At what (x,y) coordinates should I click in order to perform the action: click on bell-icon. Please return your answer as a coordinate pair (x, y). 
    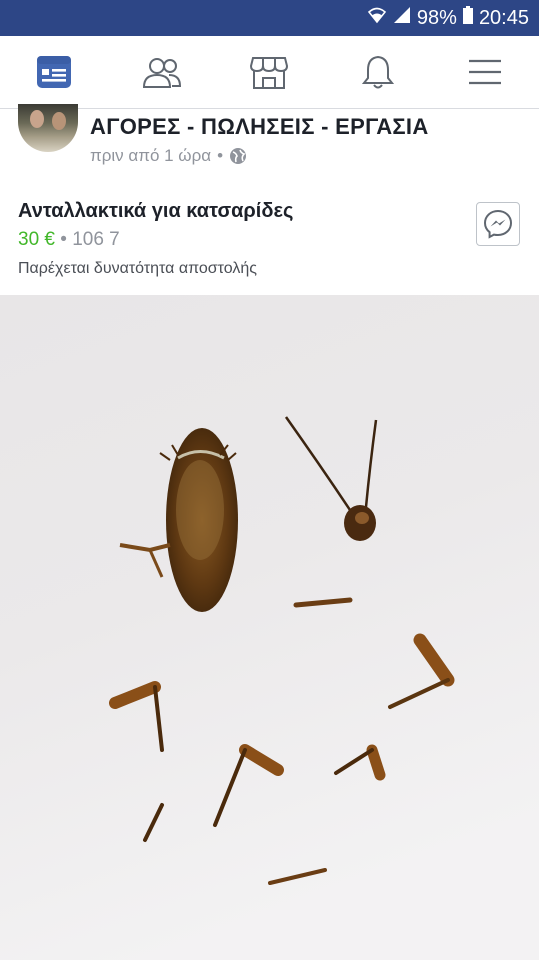
    Looking at the image, I should click on (378, 72).